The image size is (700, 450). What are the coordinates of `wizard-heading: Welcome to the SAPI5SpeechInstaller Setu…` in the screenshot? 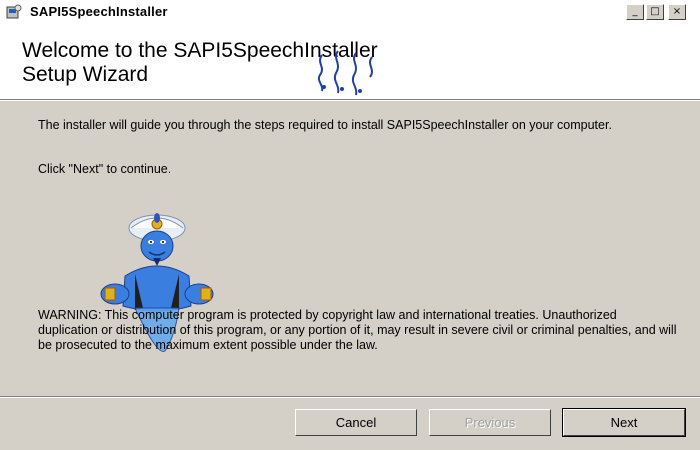 It's located at (200, 62).